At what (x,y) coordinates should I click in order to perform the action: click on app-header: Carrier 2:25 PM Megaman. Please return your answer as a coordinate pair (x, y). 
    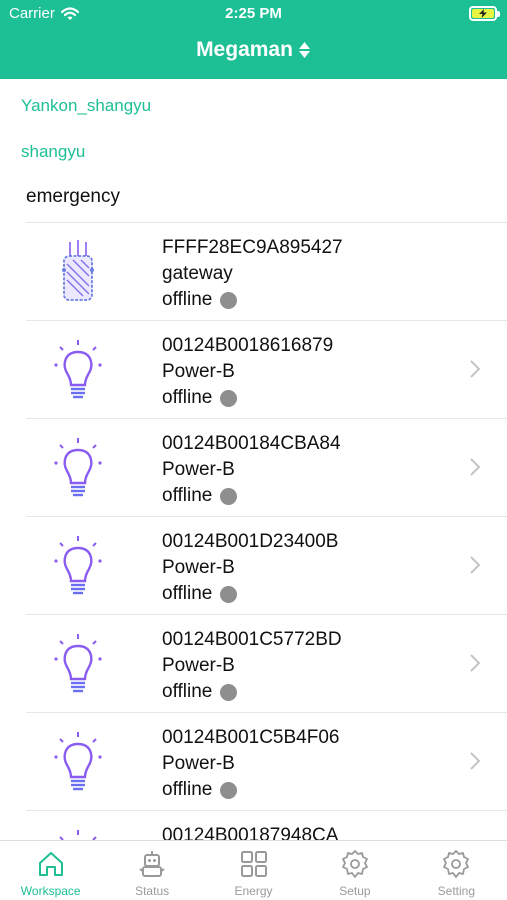
    Looking at the image, I should click on (253, 39).